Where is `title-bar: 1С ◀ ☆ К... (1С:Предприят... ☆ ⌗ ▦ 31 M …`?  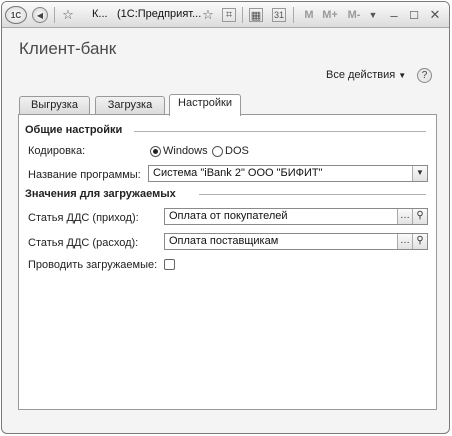 title-bar: 1С ◀ ☆ К... (1С:Предприят... ☆ ⌗ ▦ 31 M … is located at coordinates (225, 15).